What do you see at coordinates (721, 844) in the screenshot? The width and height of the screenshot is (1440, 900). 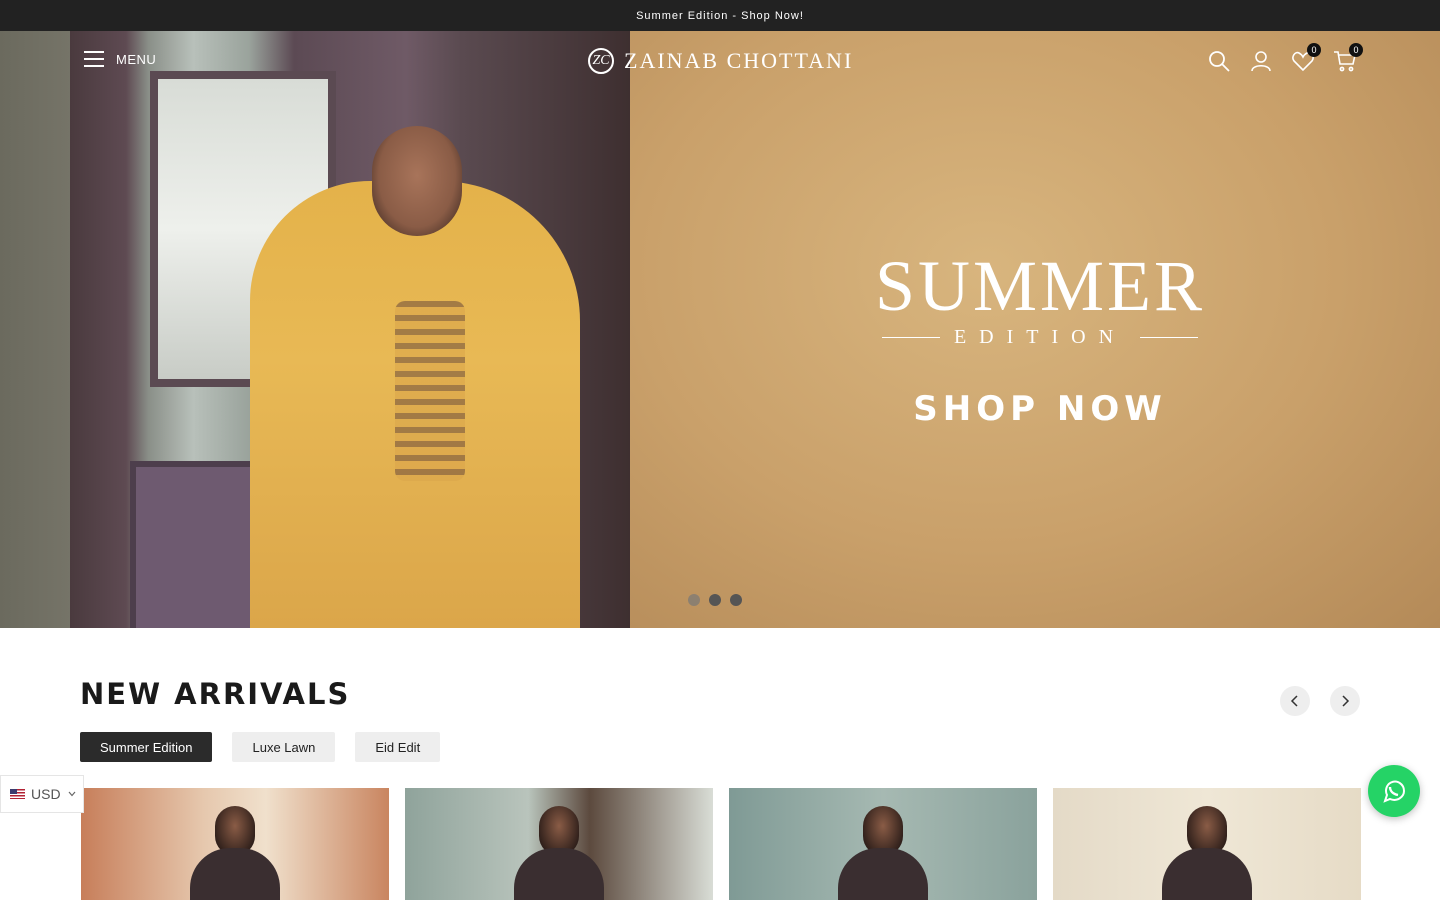 I see `product-carousel` at bounding box center [721, 844].